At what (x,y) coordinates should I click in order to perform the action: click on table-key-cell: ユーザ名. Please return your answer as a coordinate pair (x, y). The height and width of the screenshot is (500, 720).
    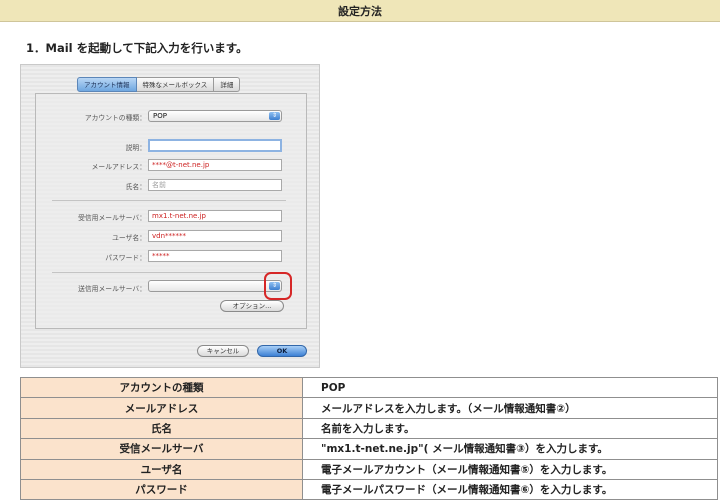
    Looking at the image, I should click on (161, 469).